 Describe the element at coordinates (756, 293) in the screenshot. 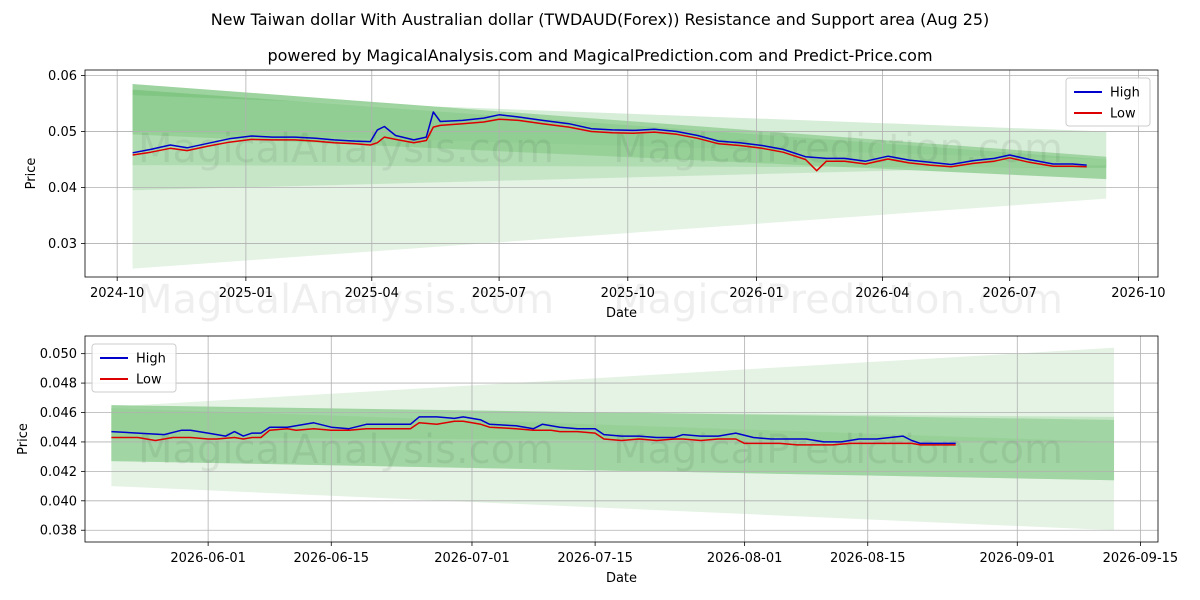

I see `x-tick-label: 2026-01` at that location.